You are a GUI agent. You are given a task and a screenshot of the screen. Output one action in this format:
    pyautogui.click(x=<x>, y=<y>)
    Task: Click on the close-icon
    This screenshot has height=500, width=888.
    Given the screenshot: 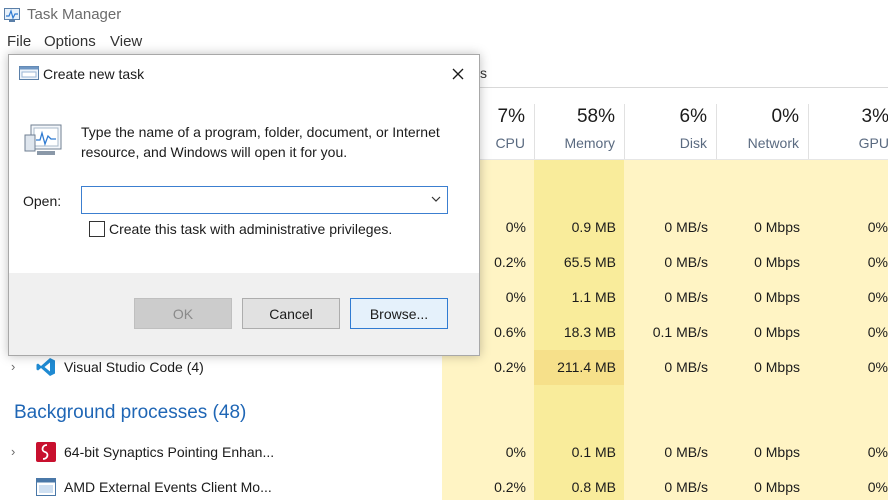 What is the action you would take?
    pyautogui.click(x=458, y=74)
    